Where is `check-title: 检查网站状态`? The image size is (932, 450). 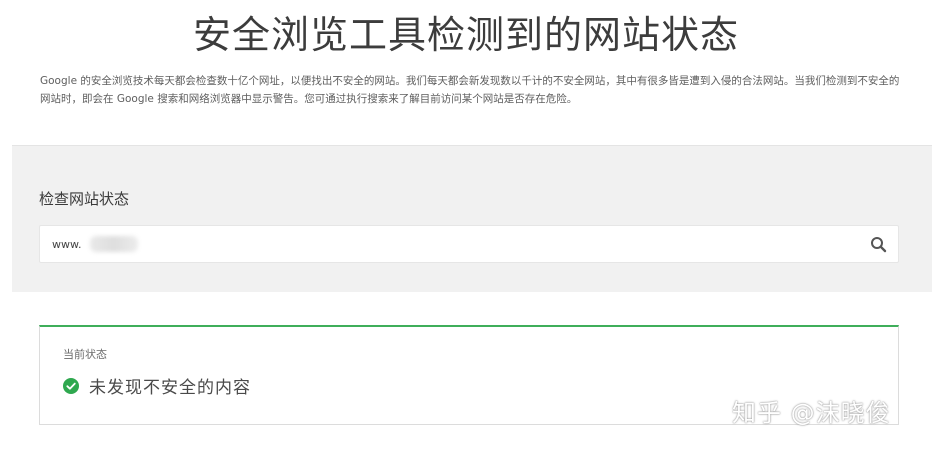 check-title: 检查网站状态 is located at coordinates (84, 199).